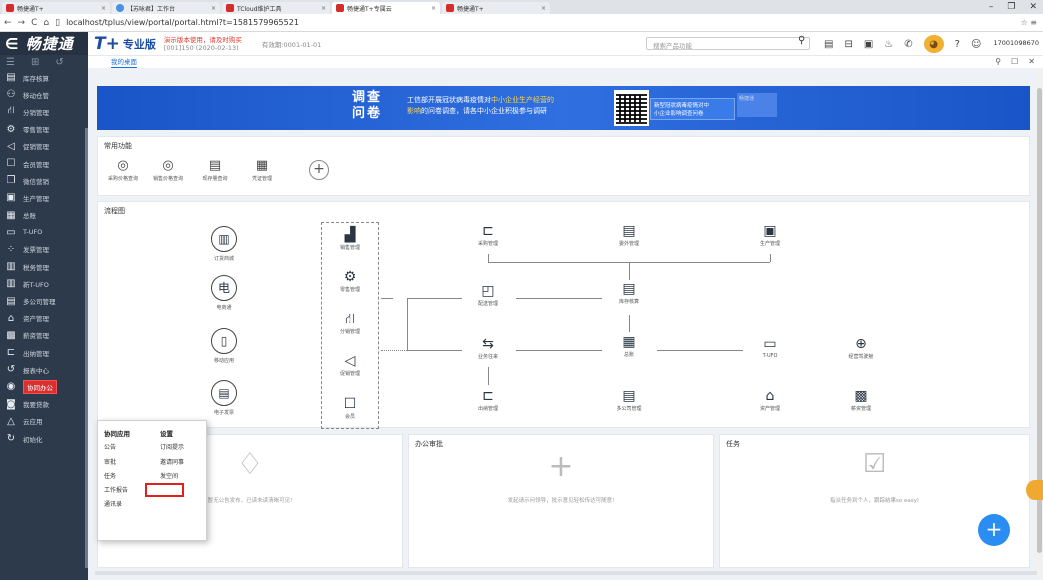 The width and height of the screenshot is (1043, 580). What do you see at coordinates (908, 44) in the screenshot?
I see `phone-icon: ✆` at bounding box center [908, 44].